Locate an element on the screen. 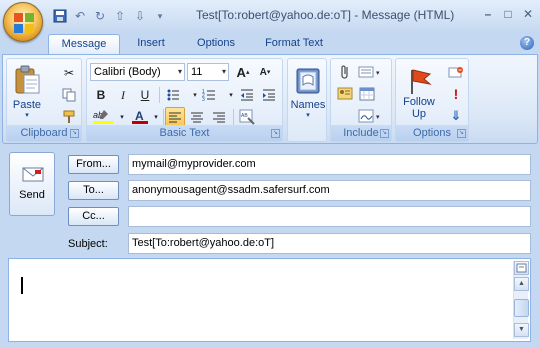  font-size-dropdown-icon: ▾ is located at coordinates (223, 71).